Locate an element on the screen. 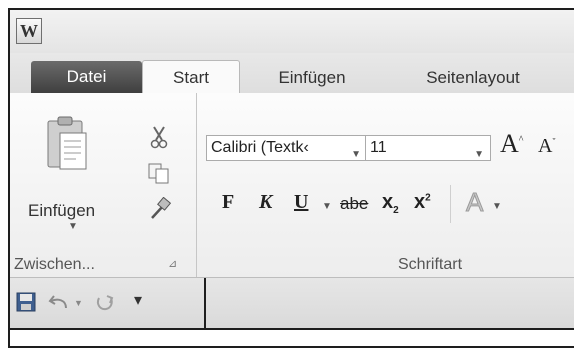 This screenshot has width=574, height=348. bold-button: F is located at coordinates (228, 202).